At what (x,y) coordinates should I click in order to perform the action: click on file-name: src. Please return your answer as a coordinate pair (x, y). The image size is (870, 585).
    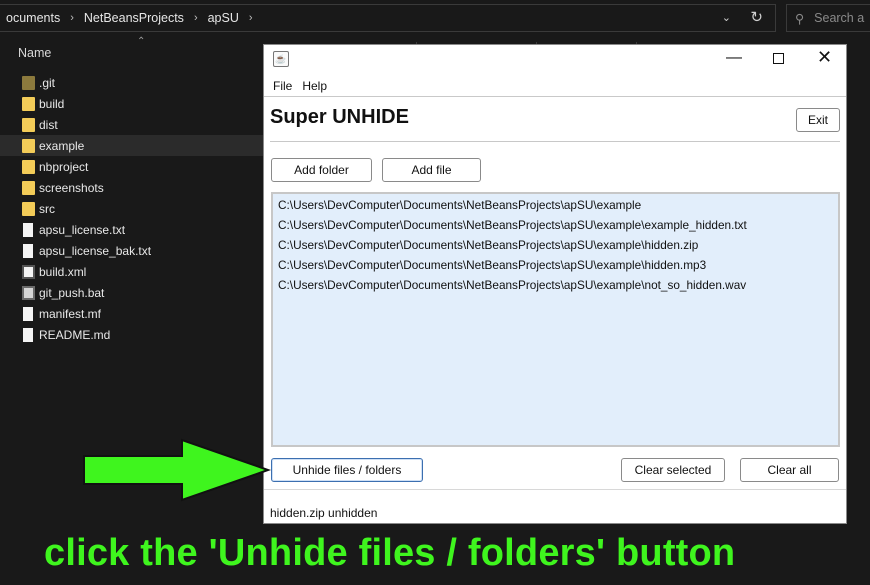
    Looking at the image, I should click on (47, 208).